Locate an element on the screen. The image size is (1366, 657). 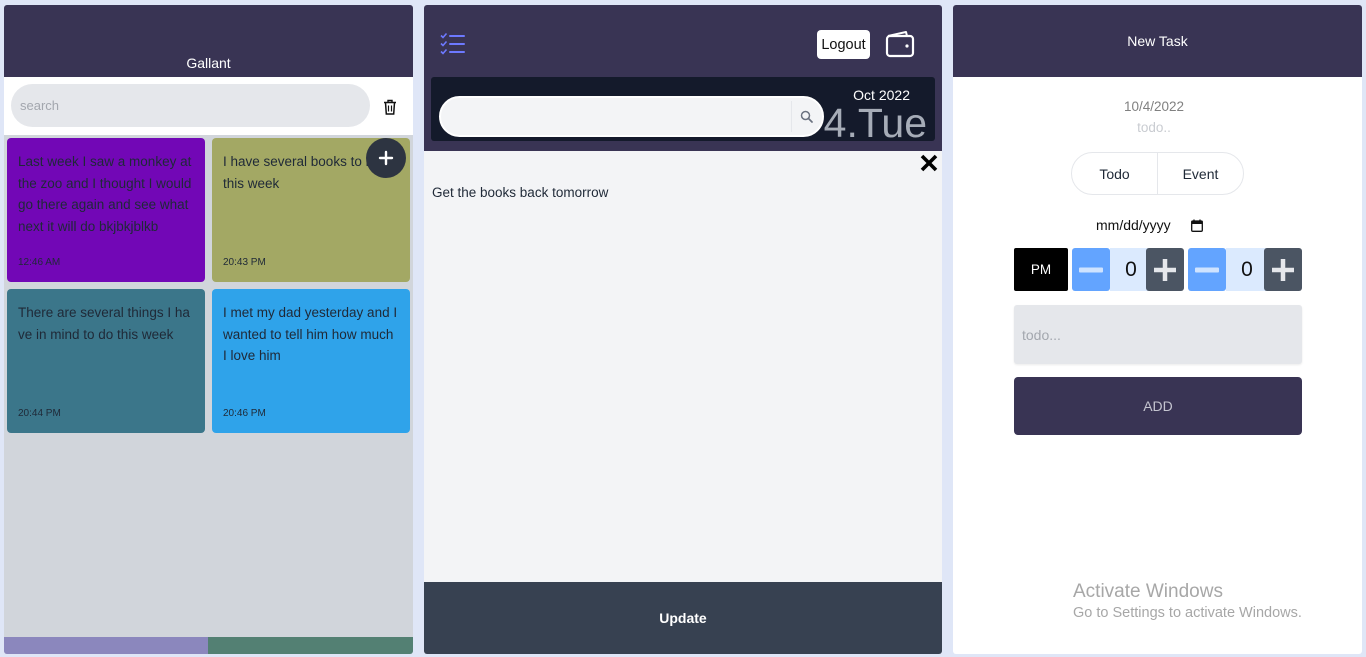
day-label: 4.Tue is located at coordinates (875, 123).